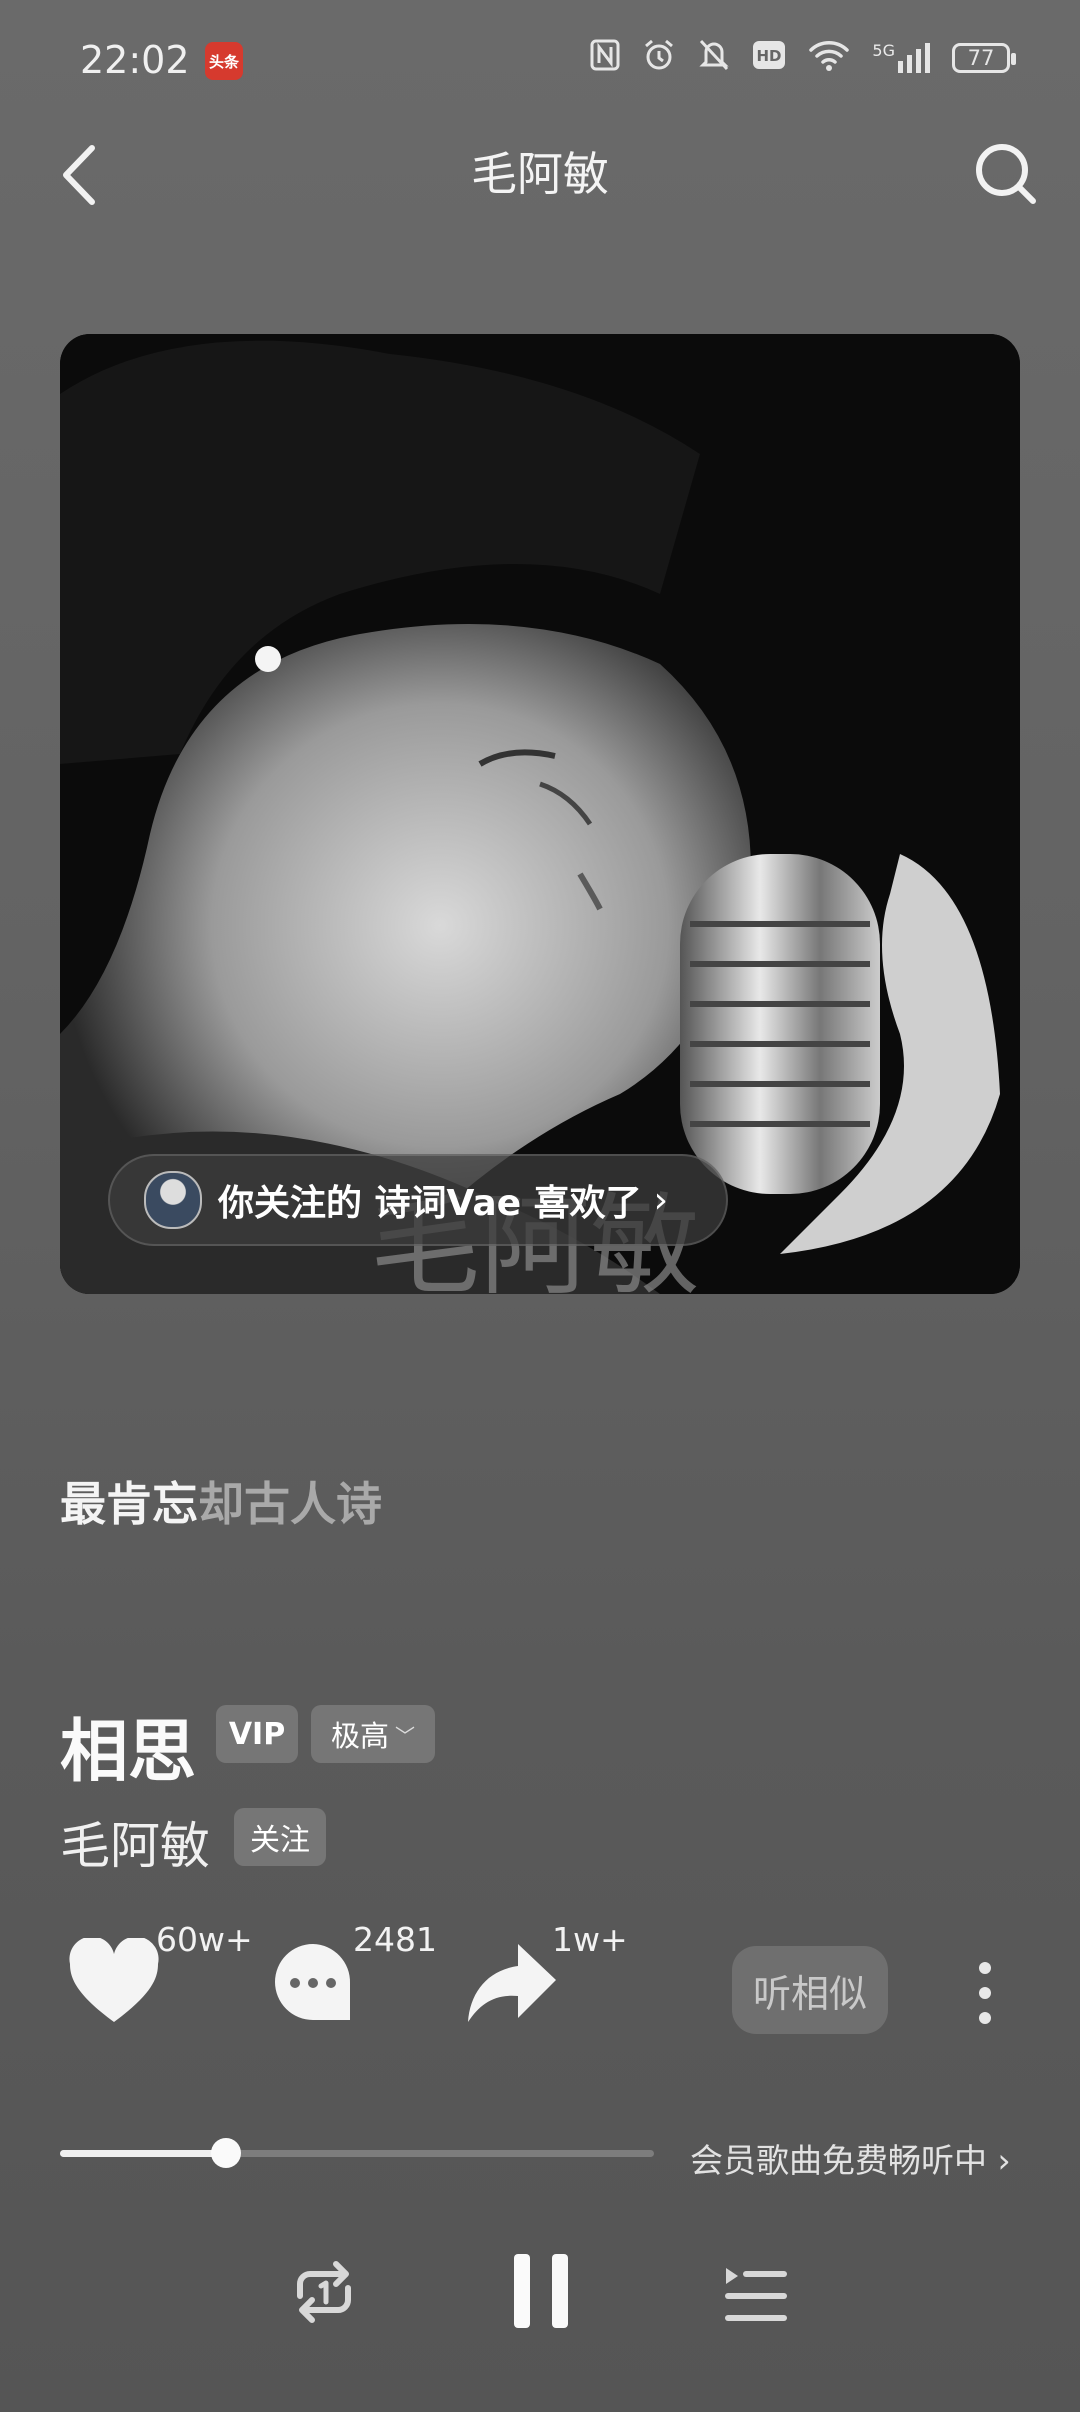 The width and height of the screenshot is (1080, 2412). I want to click on nfc-icon, so click(605, 58).